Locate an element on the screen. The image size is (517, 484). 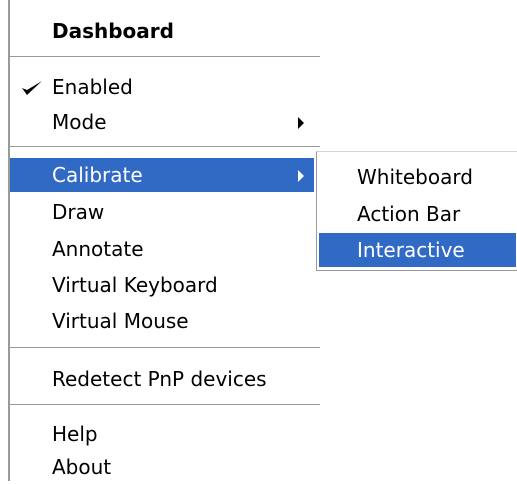
submenu-item-interactive: Interactive is located at coordinates (417, 250).